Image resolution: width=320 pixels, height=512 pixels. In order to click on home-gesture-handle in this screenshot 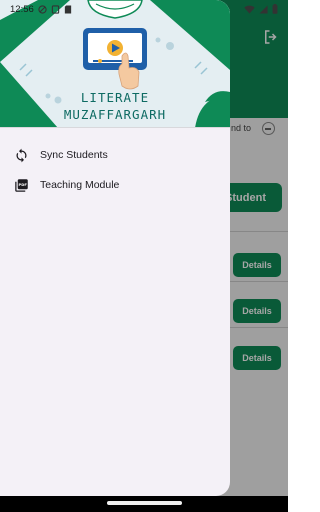, I will do `click(144, 503)`.